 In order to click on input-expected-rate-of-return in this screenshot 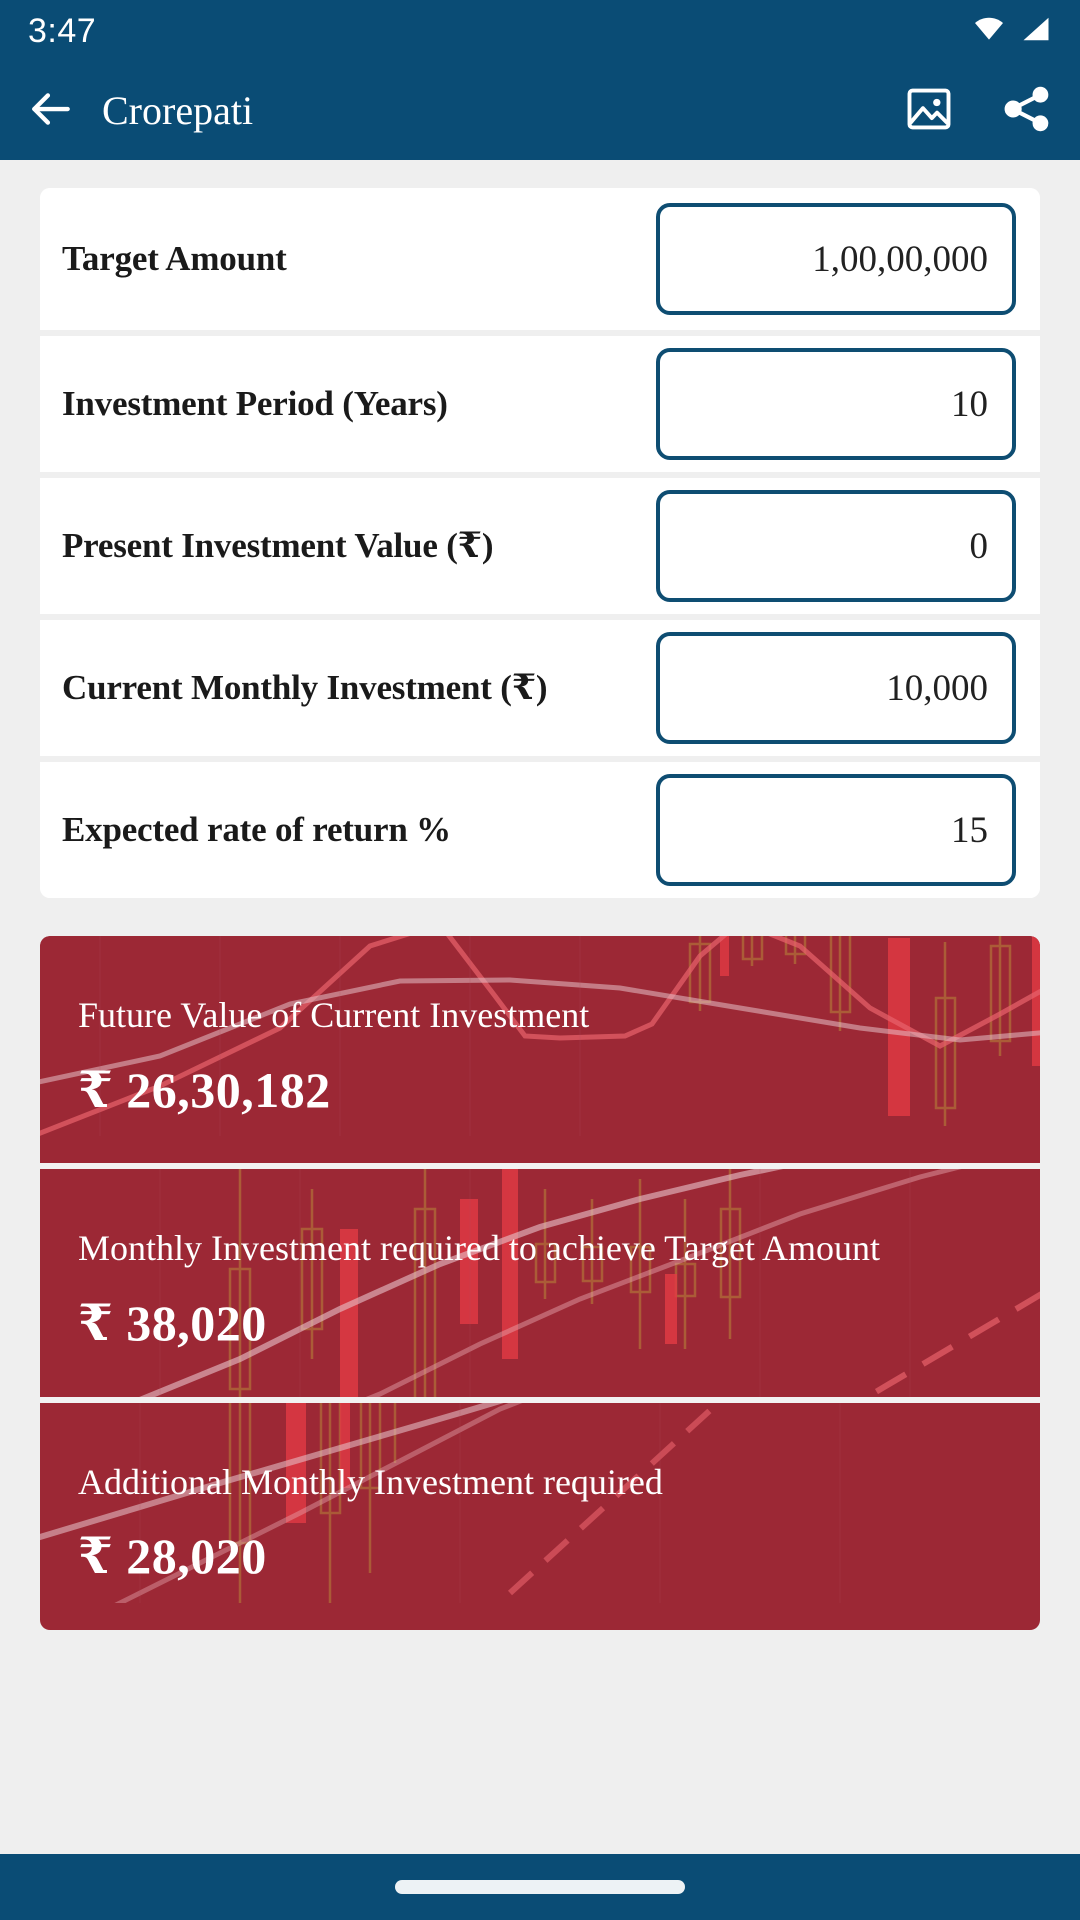, I will do `click(836, 830)`.